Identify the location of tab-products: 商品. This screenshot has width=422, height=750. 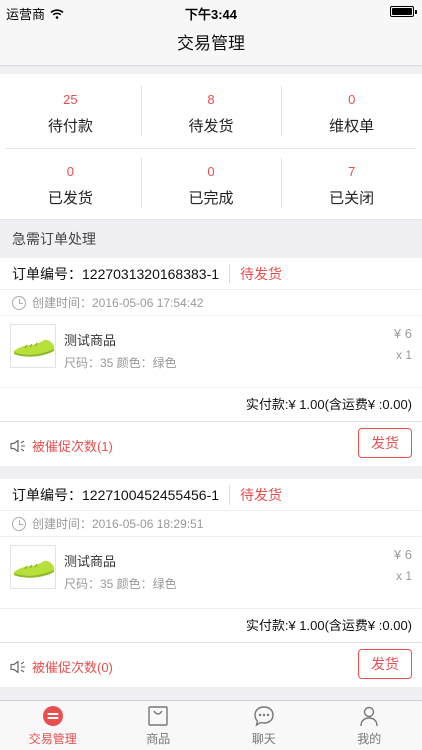
(159, 725).